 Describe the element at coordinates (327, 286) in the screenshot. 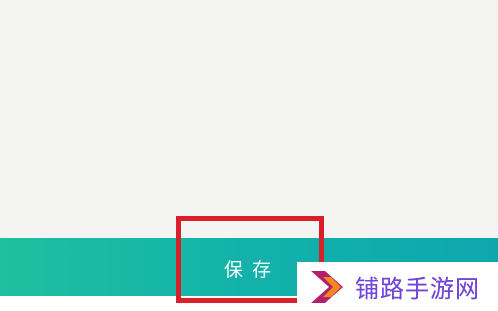

I see `watermark-chevron-icon` at that location.